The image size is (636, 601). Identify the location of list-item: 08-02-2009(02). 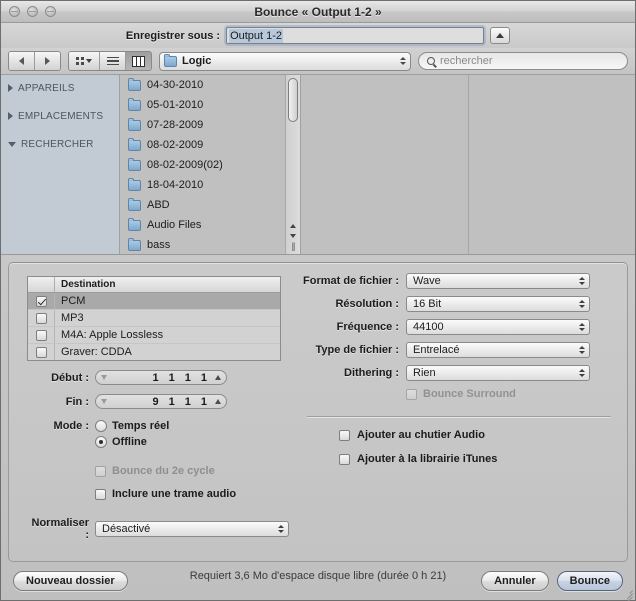
(210, 165).